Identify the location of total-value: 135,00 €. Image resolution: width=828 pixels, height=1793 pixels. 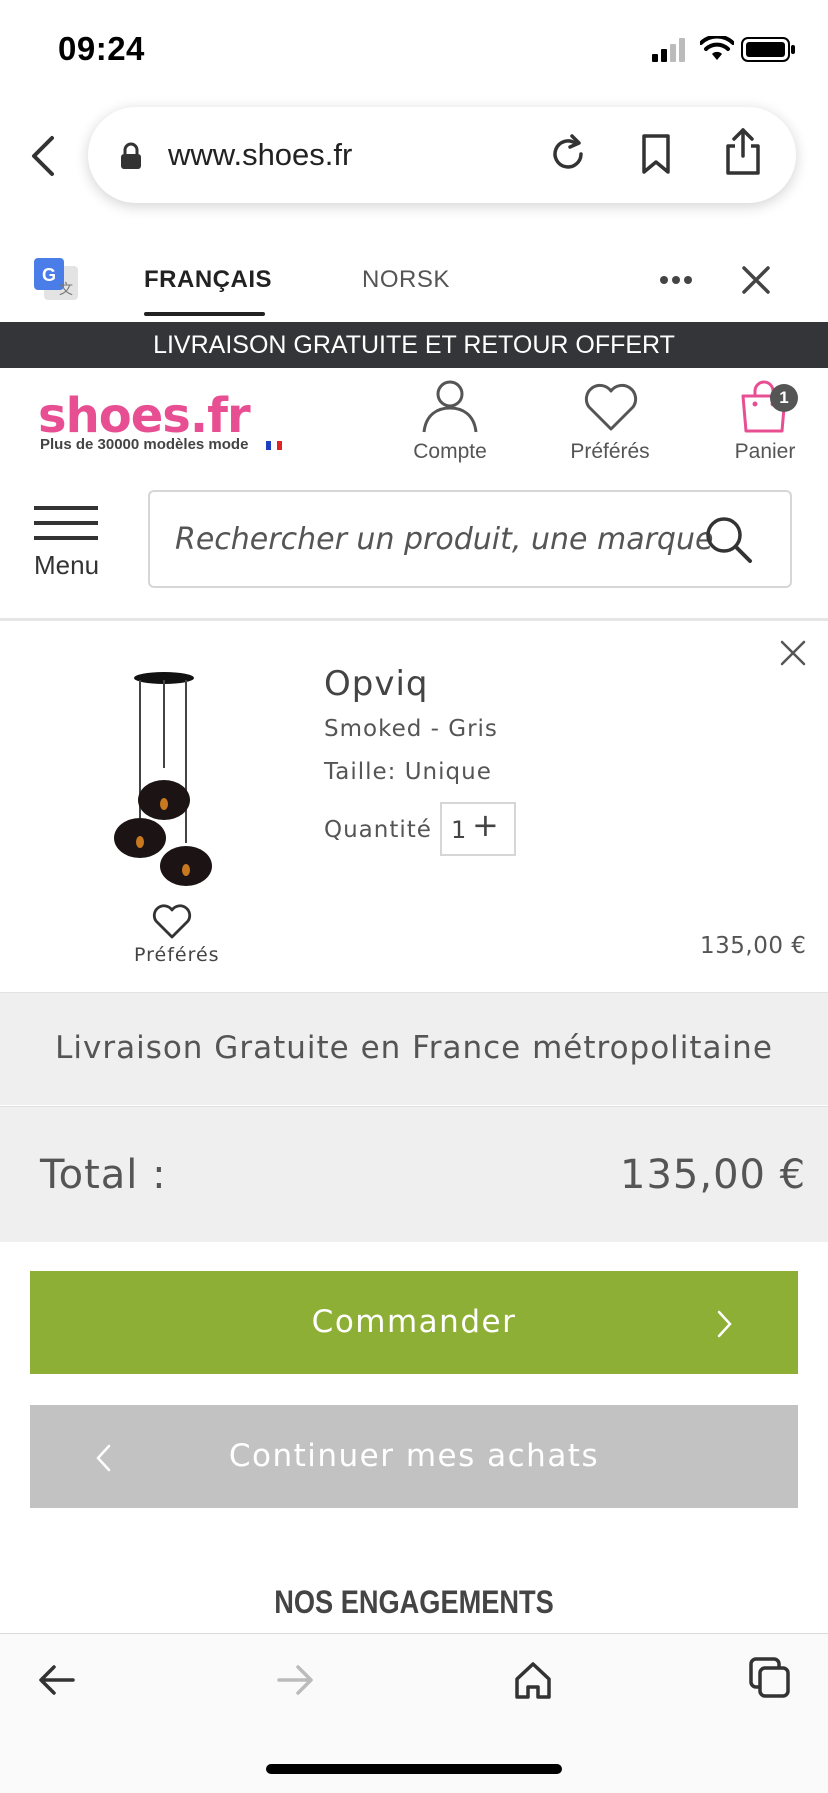
(713, 1175).